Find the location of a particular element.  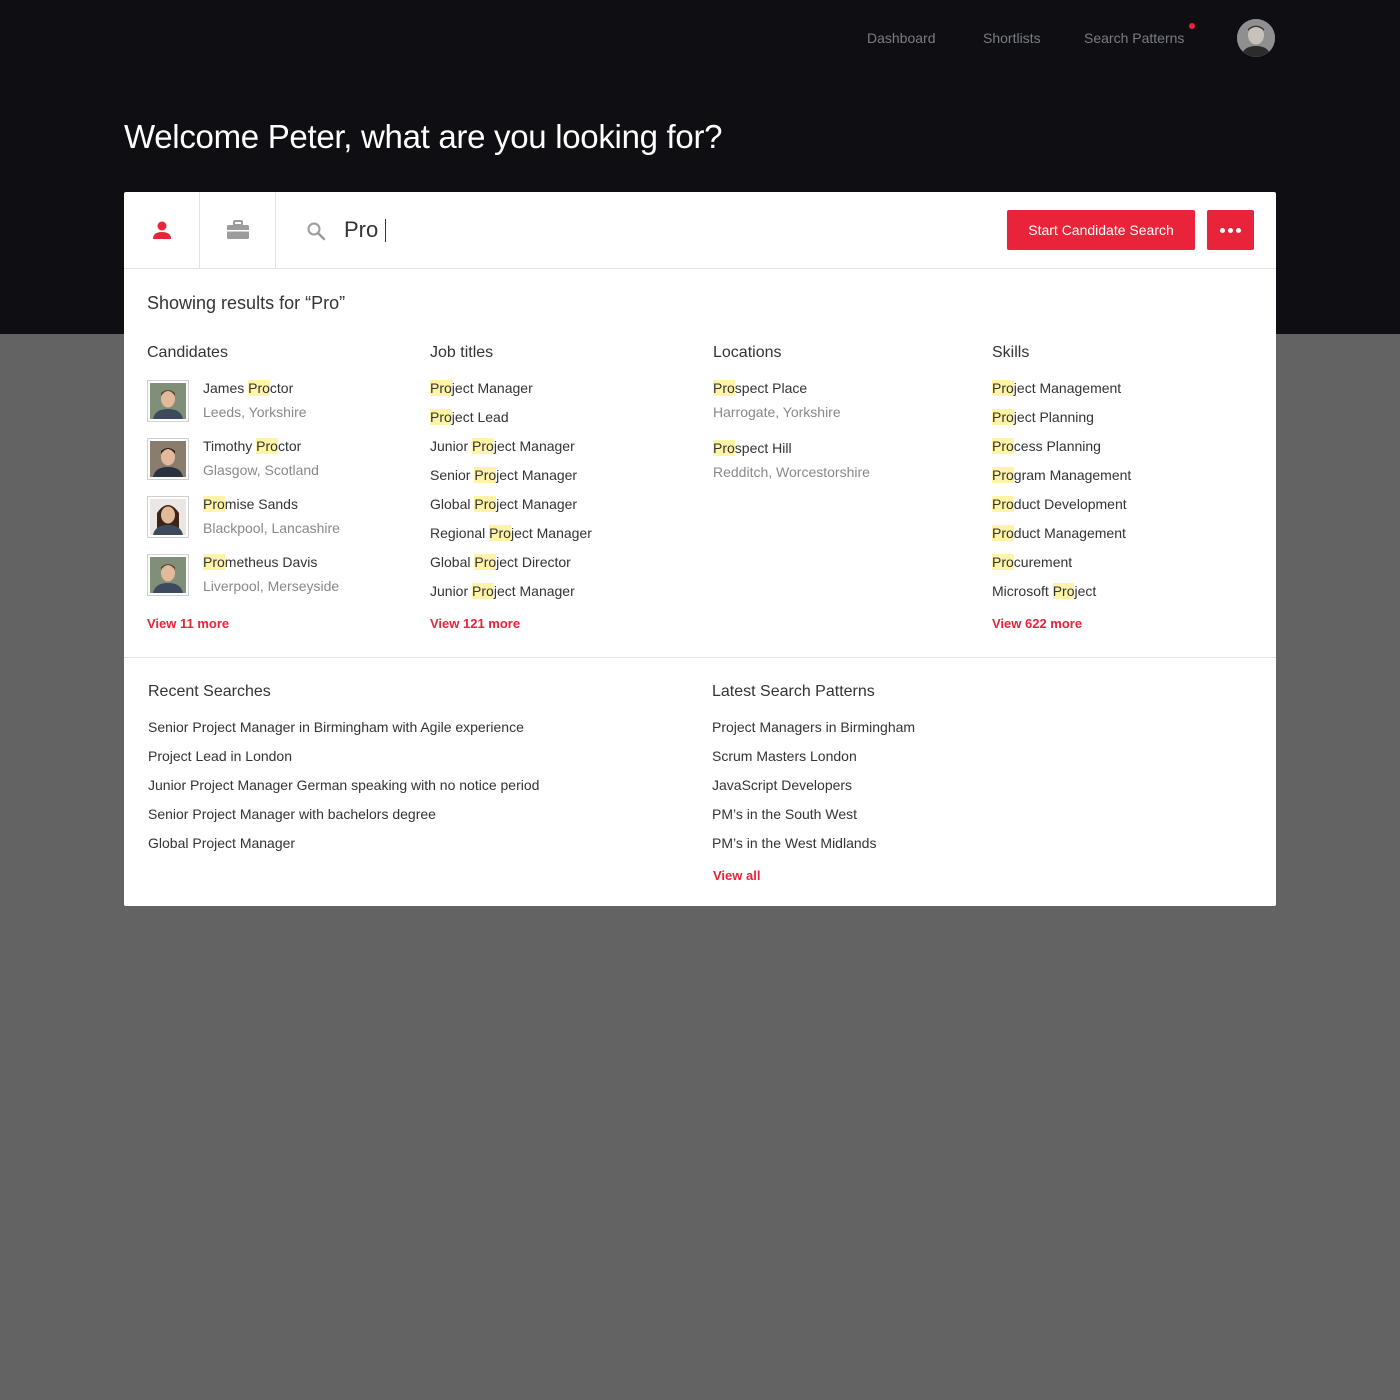

location-region: Harrogate, Yorkshire is located at coordinates (777, 412).